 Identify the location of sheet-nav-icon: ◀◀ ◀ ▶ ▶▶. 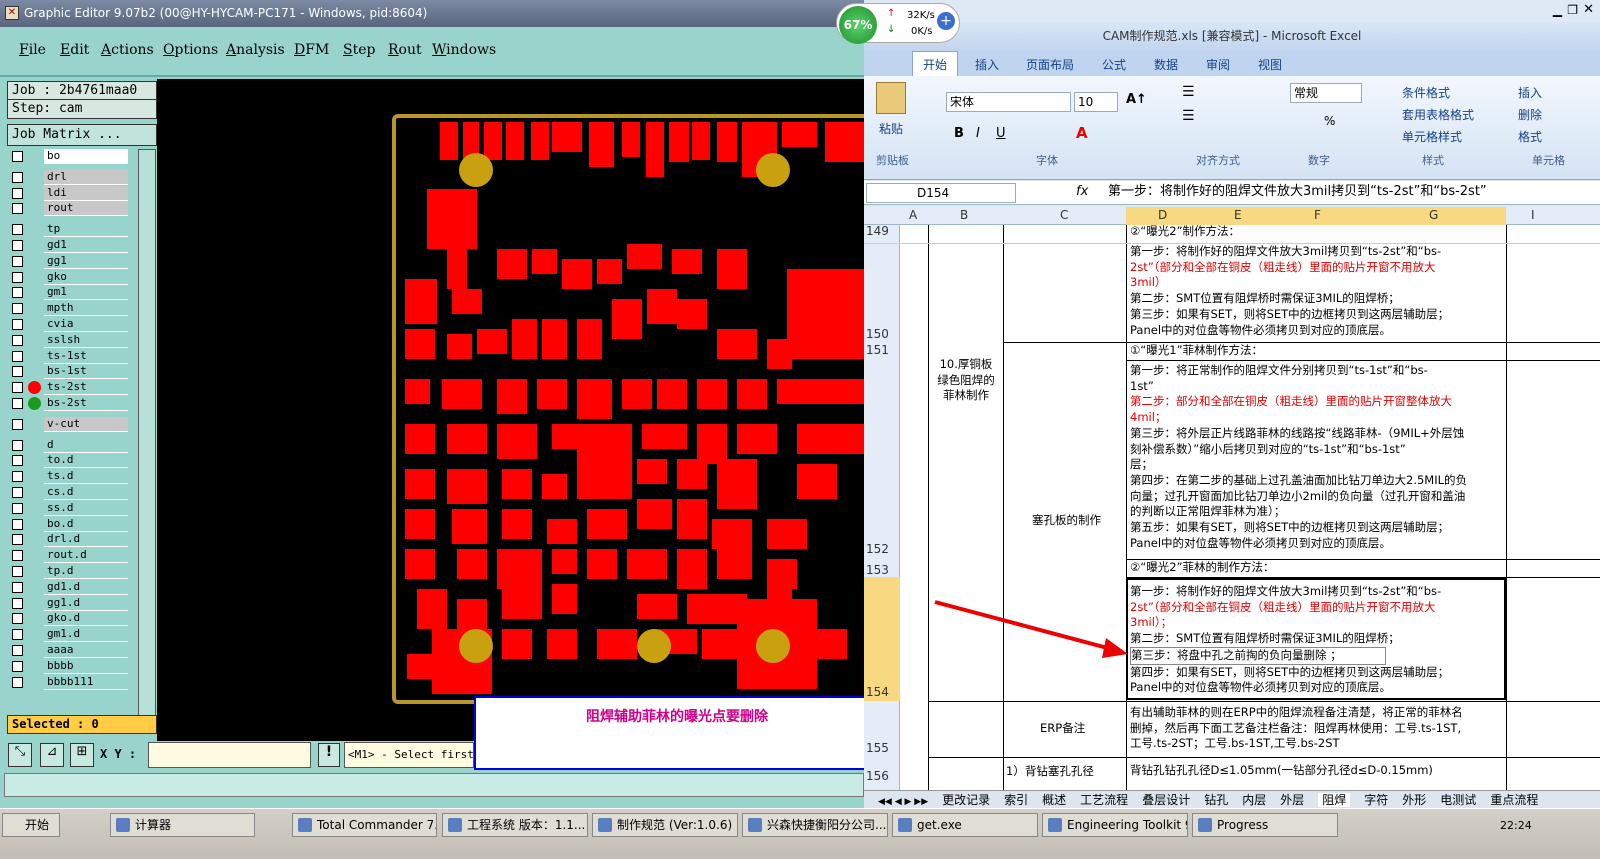
(903, 802).